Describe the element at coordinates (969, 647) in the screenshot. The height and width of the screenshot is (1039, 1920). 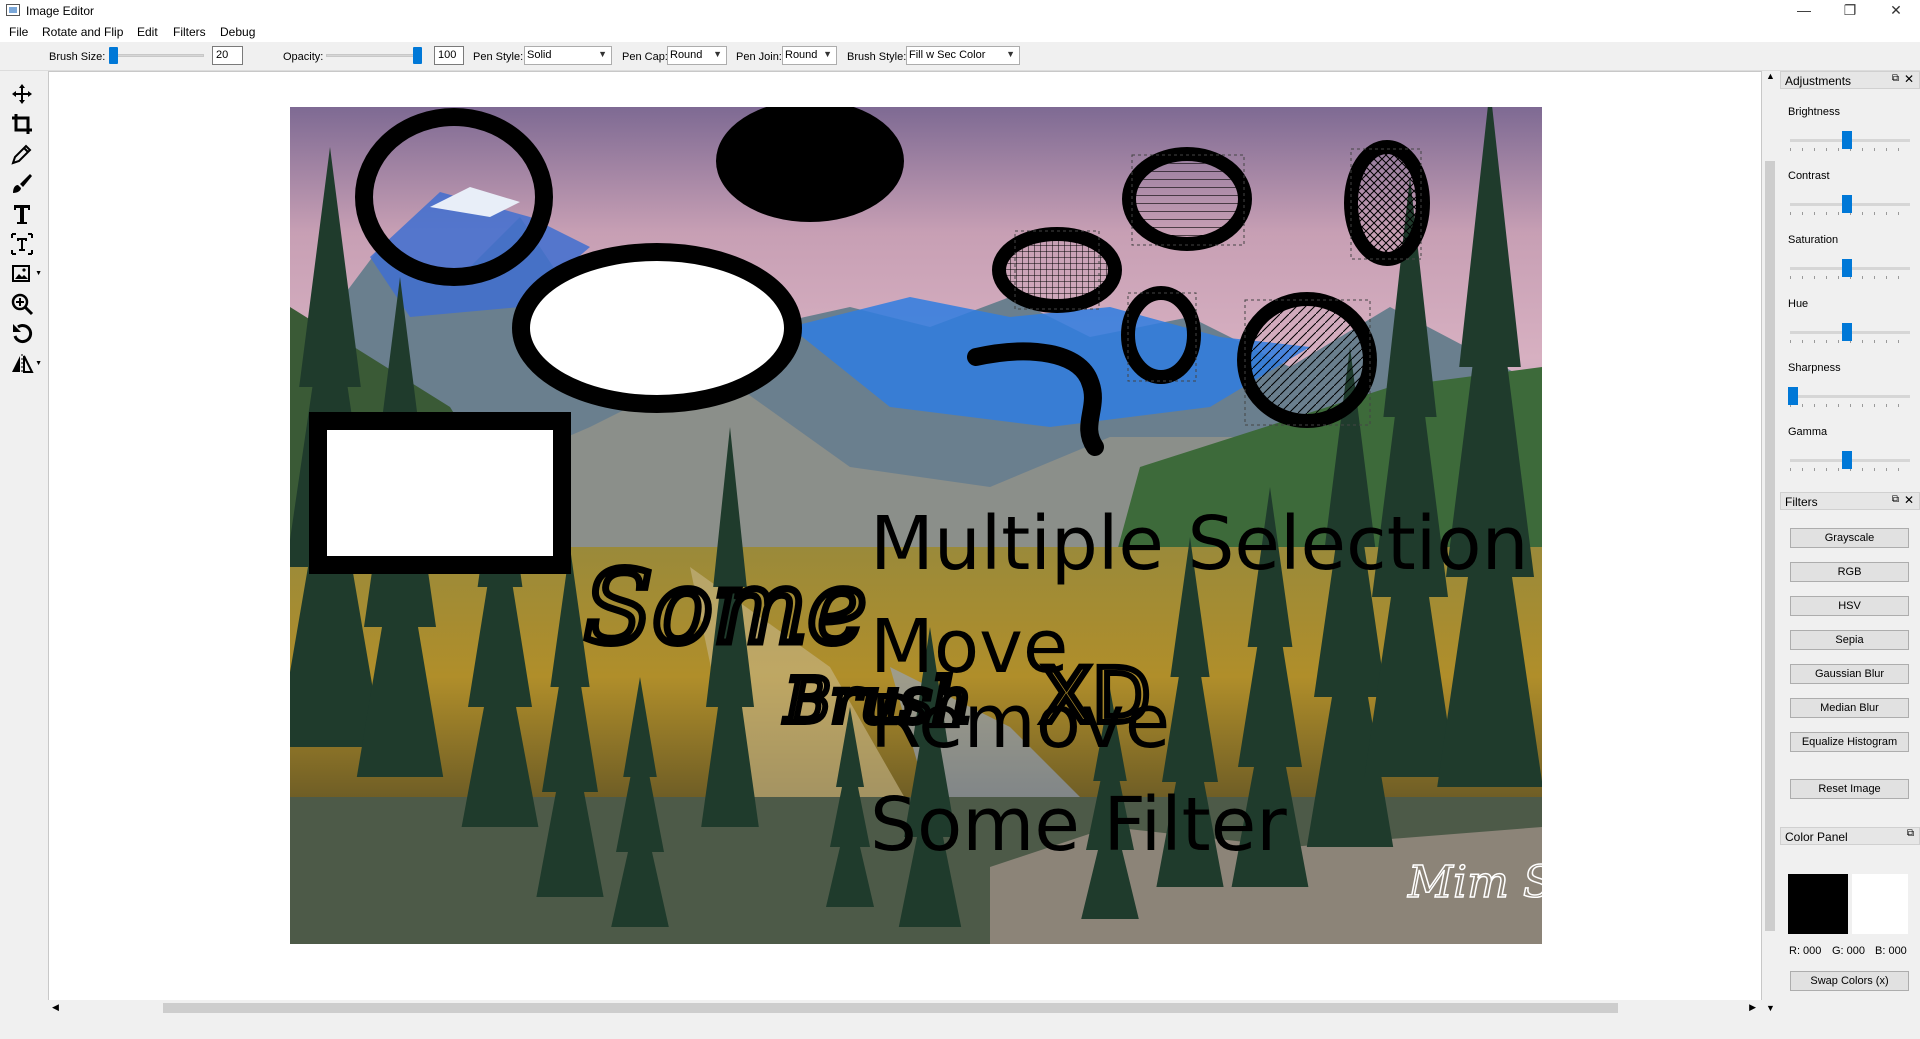
I see `canvas-text-move: Move` at that location.